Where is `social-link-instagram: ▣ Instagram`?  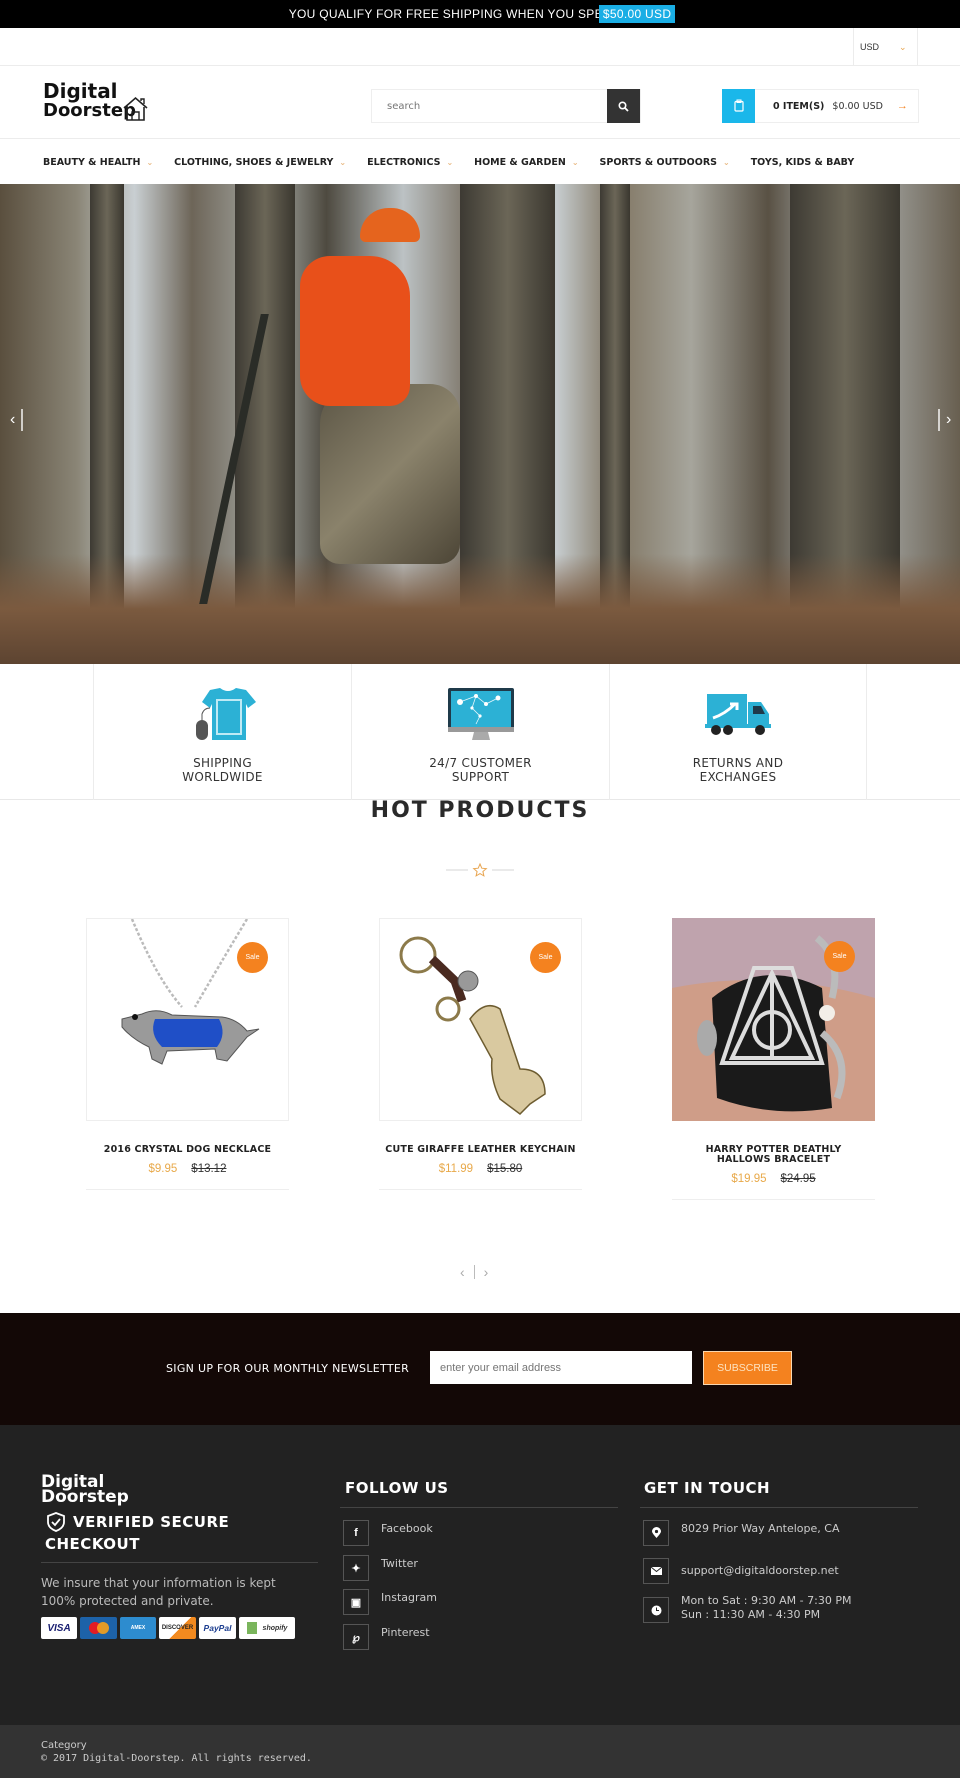 social-link-instagram: ▣ Instagram is located at coordinates (390, 1602).